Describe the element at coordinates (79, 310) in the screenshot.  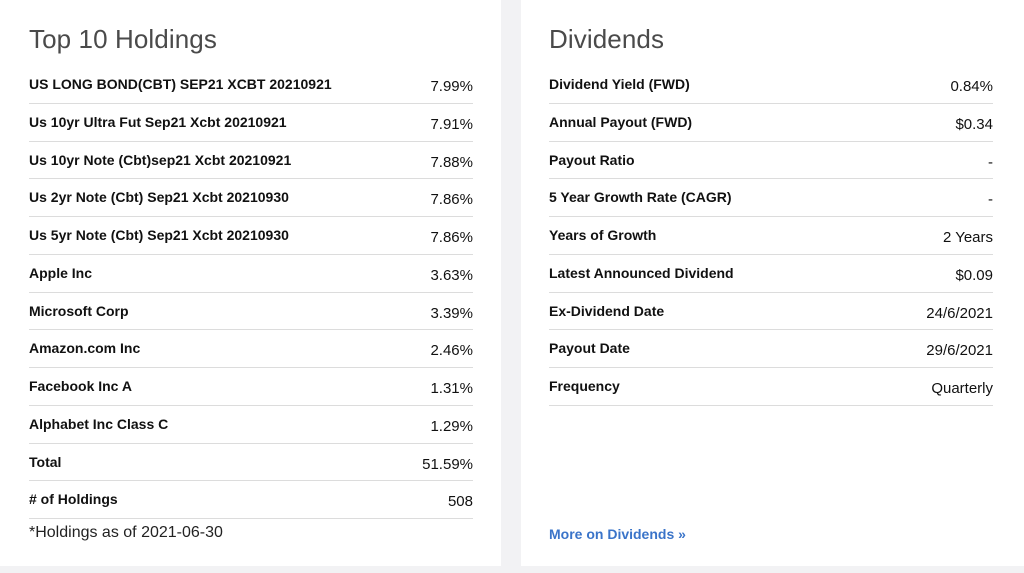
I see `holding-name: Microsoft Corp` at that location.